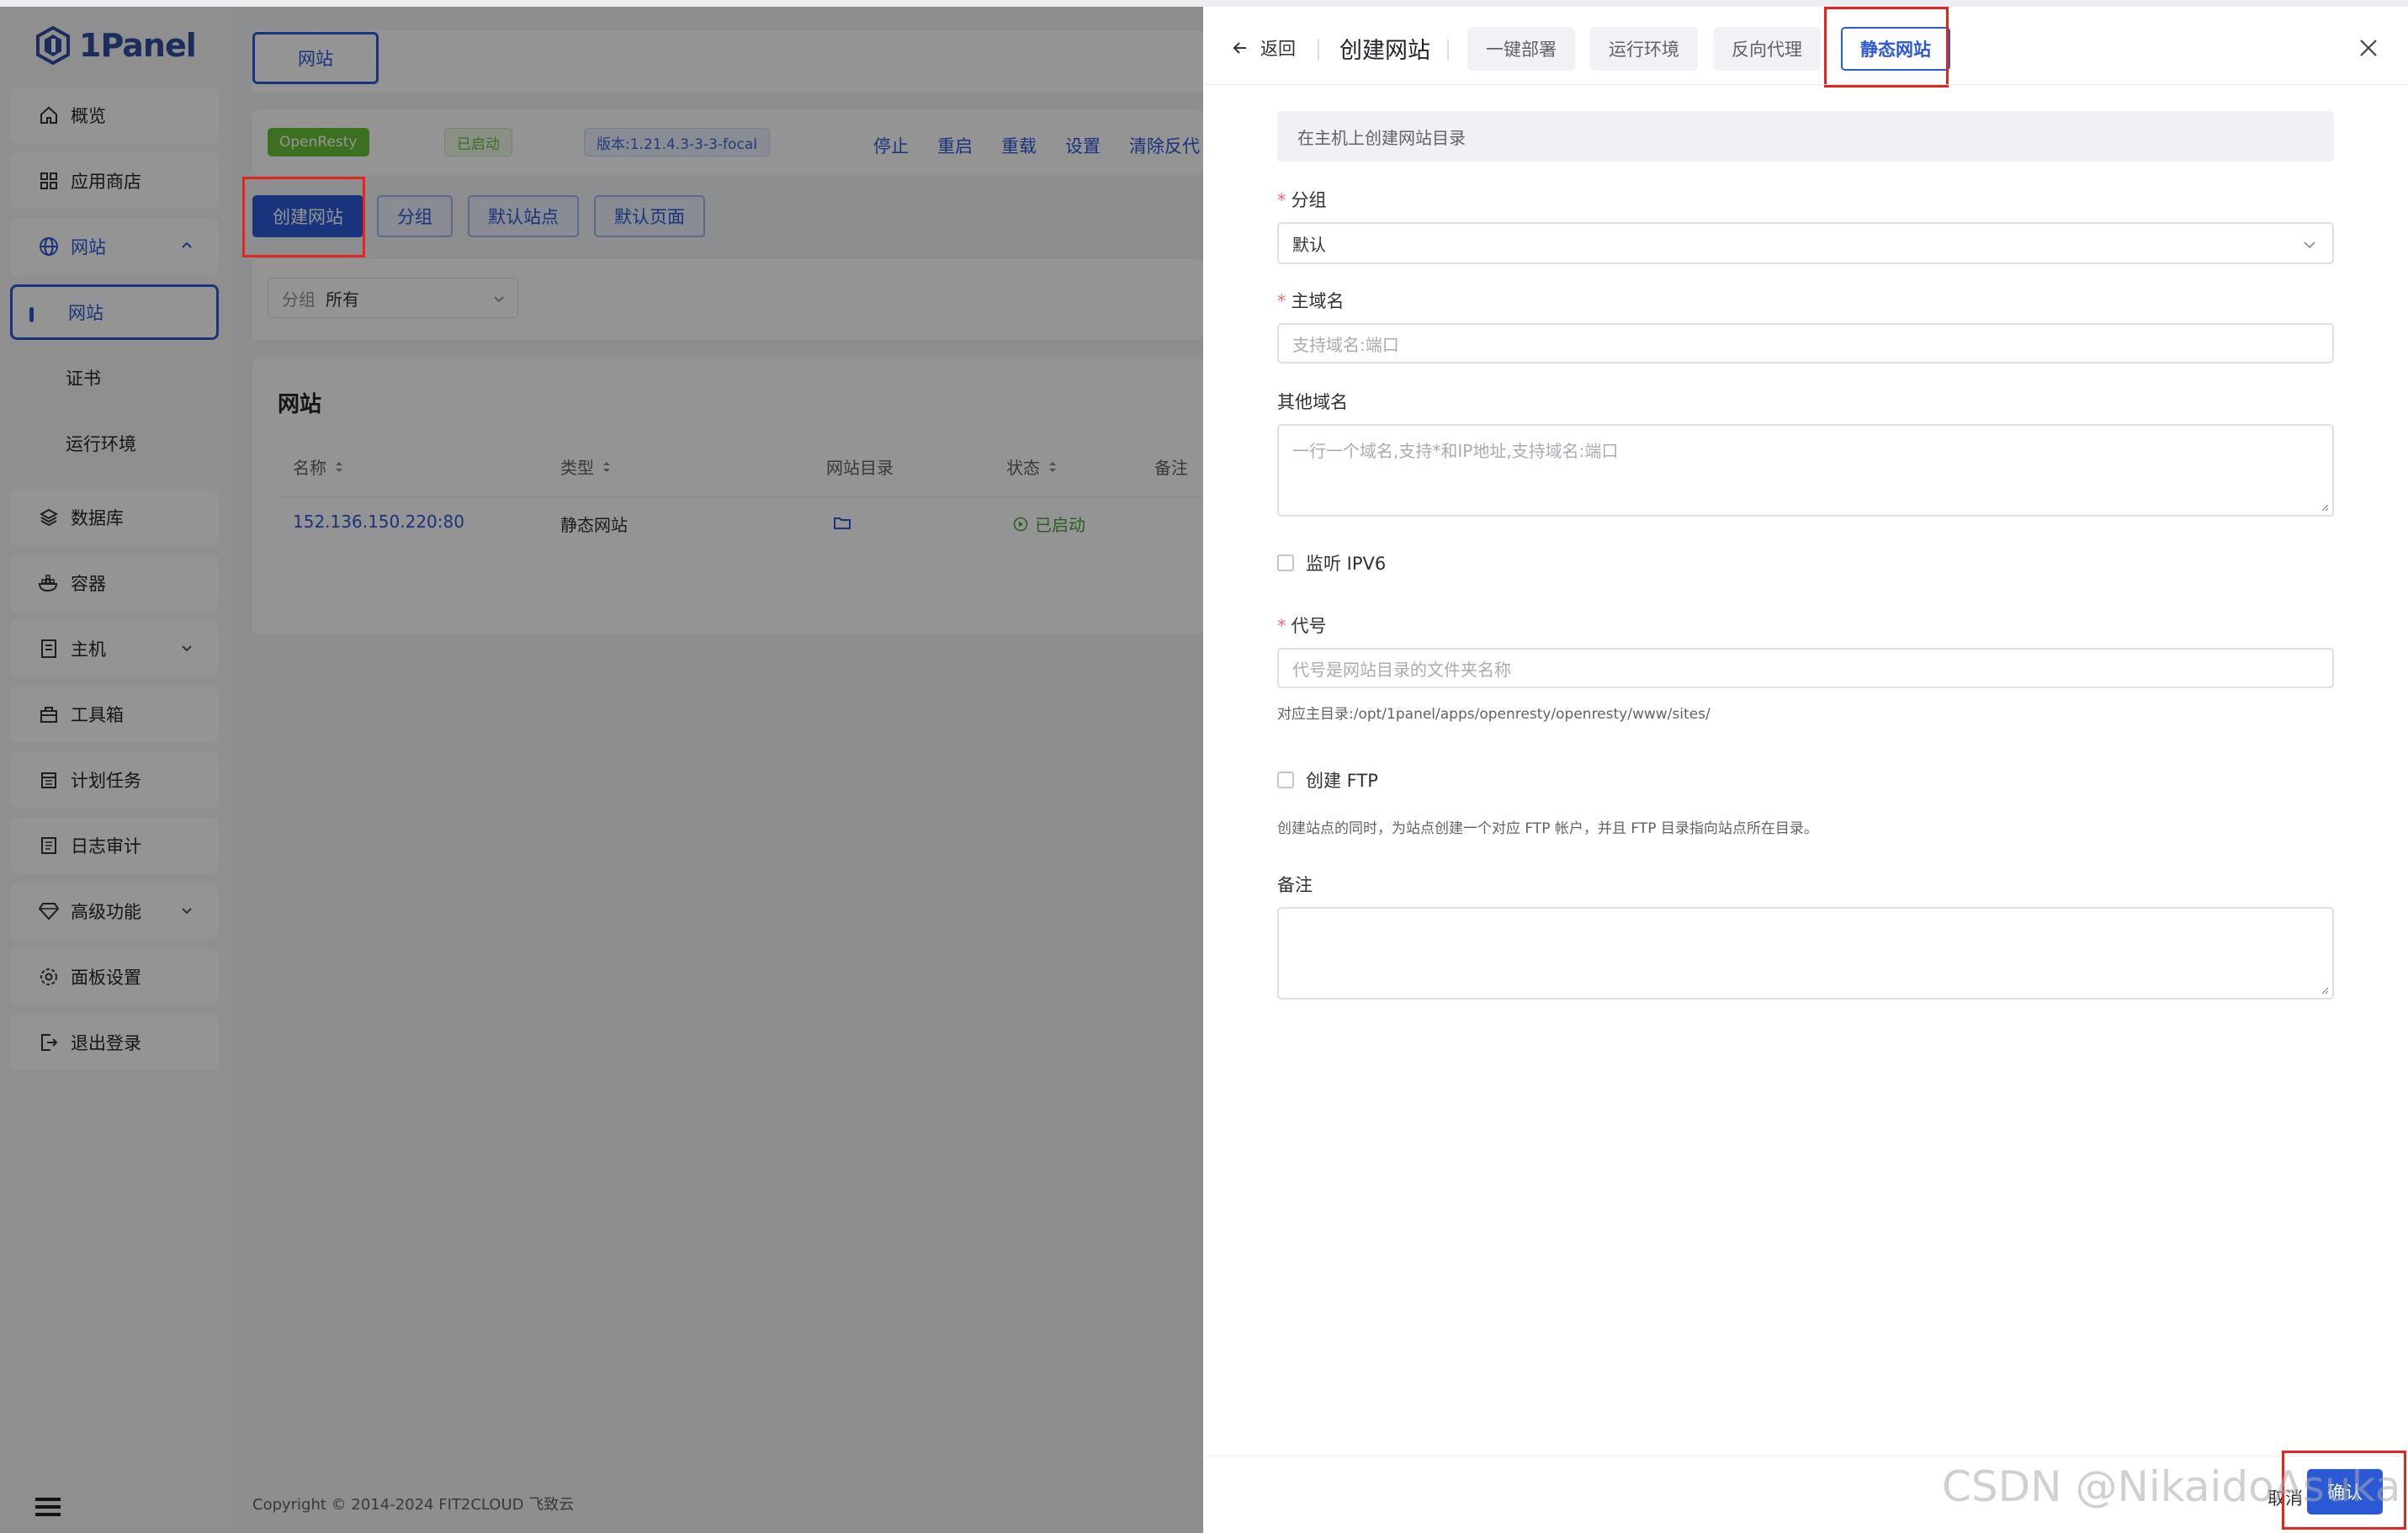  Describe the element at coordinates (1239, 48) in the screenshot. I see `arrow-left-icon` at that location.